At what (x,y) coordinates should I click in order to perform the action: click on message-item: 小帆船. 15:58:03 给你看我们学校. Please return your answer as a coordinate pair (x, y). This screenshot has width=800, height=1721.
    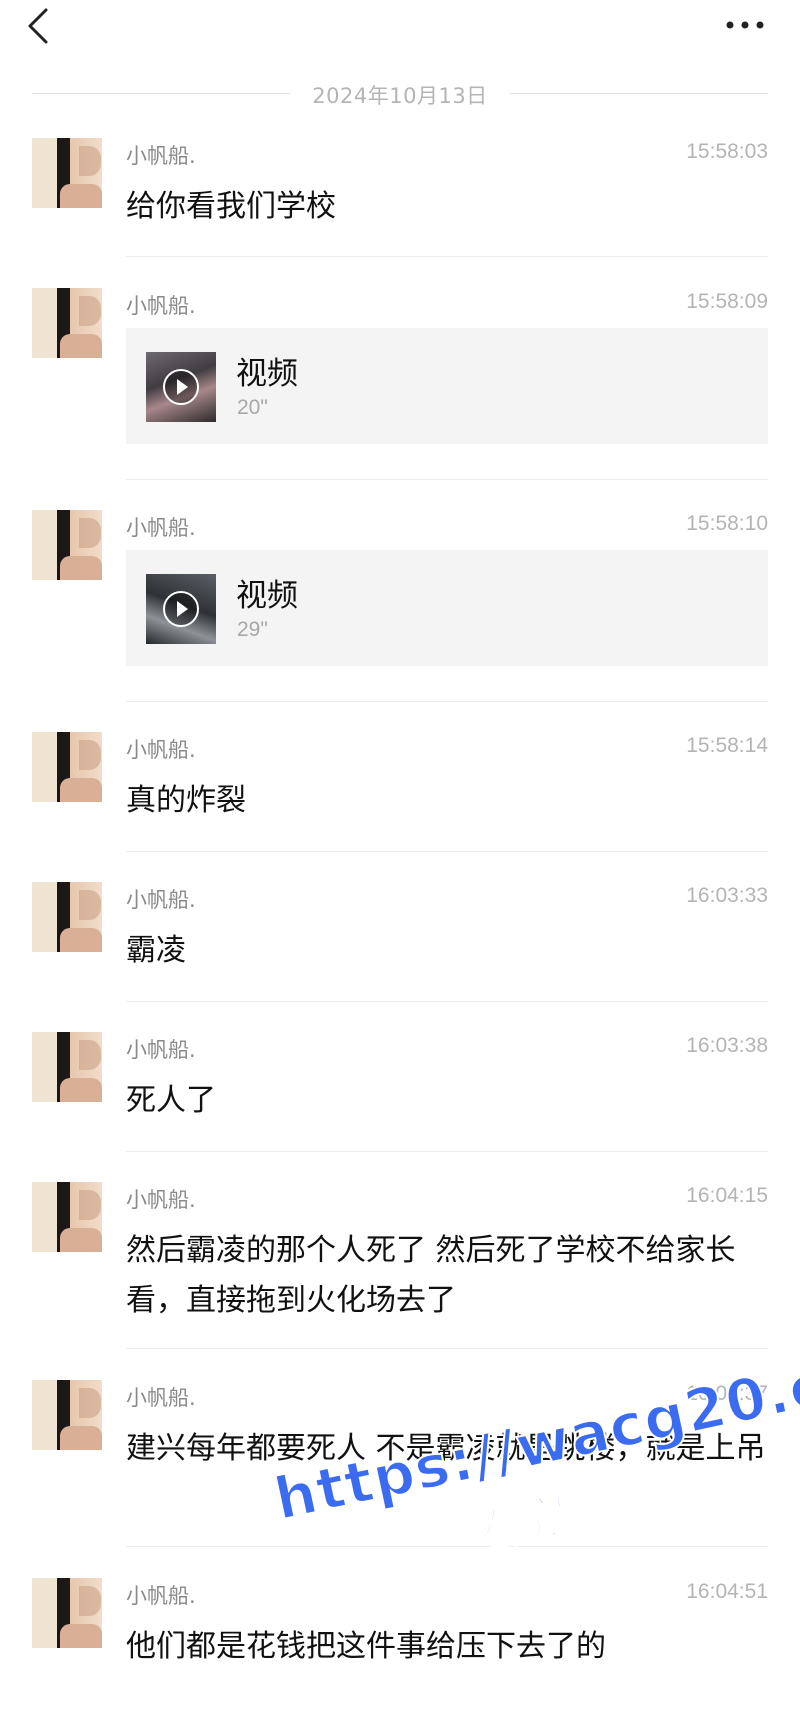
    Looking at the image, I should click on (400, 198).